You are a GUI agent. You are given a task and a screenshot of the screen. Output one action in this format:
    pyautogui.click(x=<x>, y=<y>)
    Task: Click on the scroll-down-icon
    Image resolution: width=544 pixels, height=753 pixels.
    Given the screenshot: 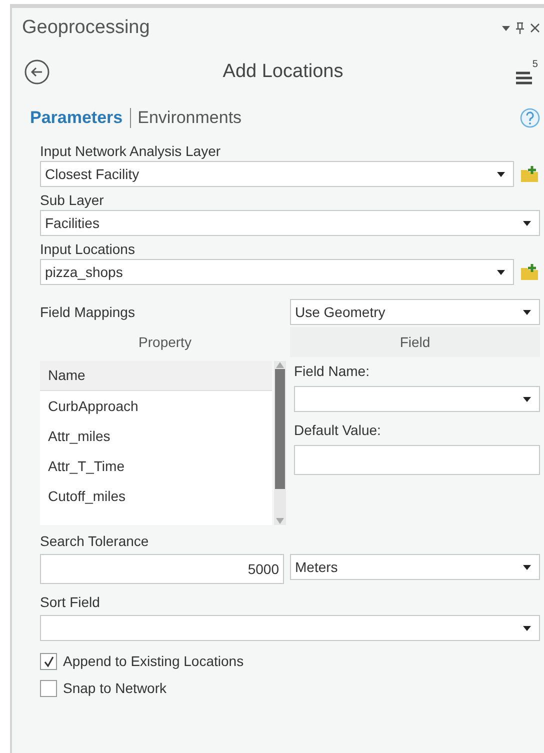 What is the action you would take?
    pyautogui.click(x=280, y=521)
    